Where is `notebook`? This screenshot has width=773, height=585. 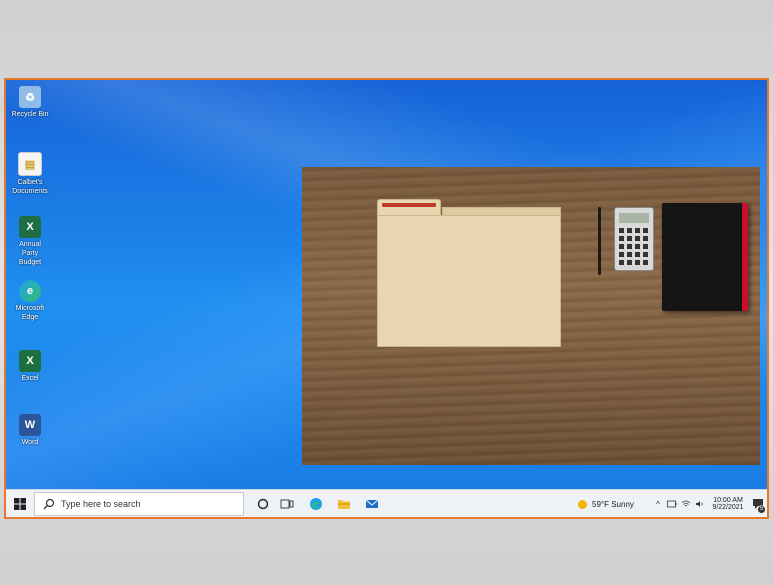 notebook is located at coordinates (705, 257).